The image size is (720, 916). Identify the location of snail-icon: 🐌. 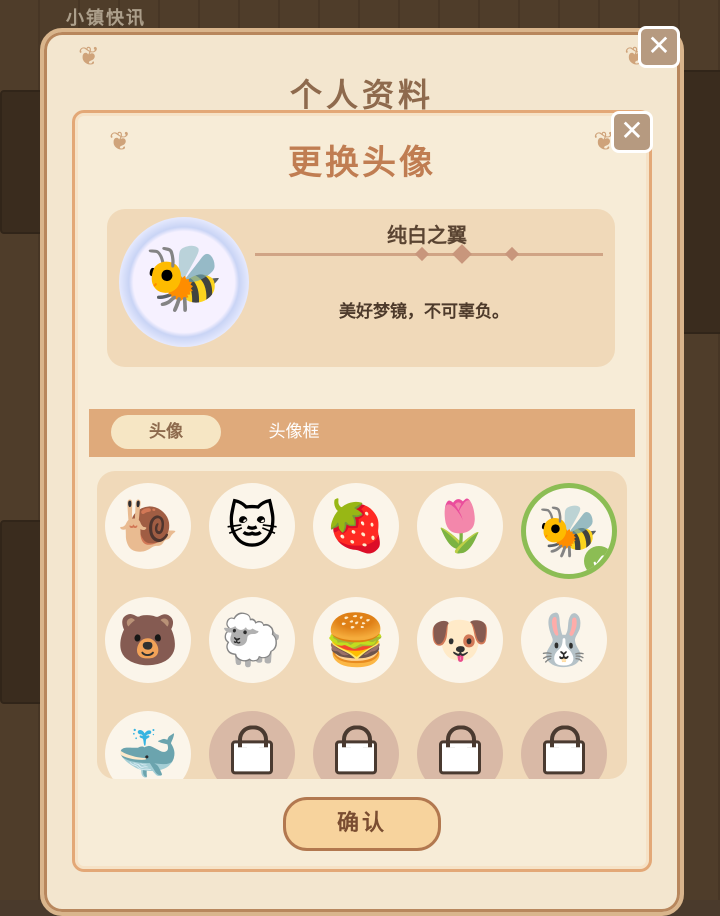
(148, 526).